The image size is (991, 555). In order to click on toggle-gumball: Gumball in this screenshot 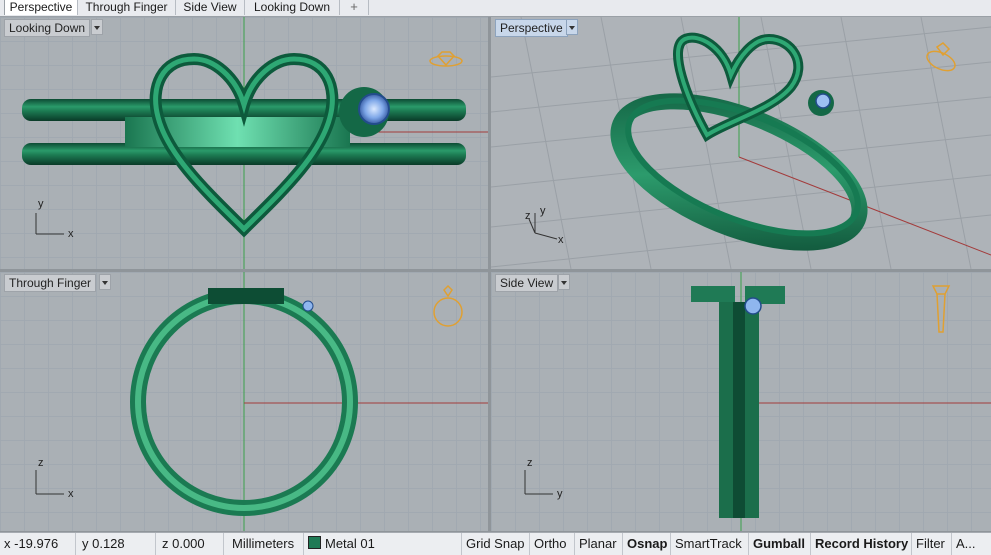, I will do `click(780, 544)`.